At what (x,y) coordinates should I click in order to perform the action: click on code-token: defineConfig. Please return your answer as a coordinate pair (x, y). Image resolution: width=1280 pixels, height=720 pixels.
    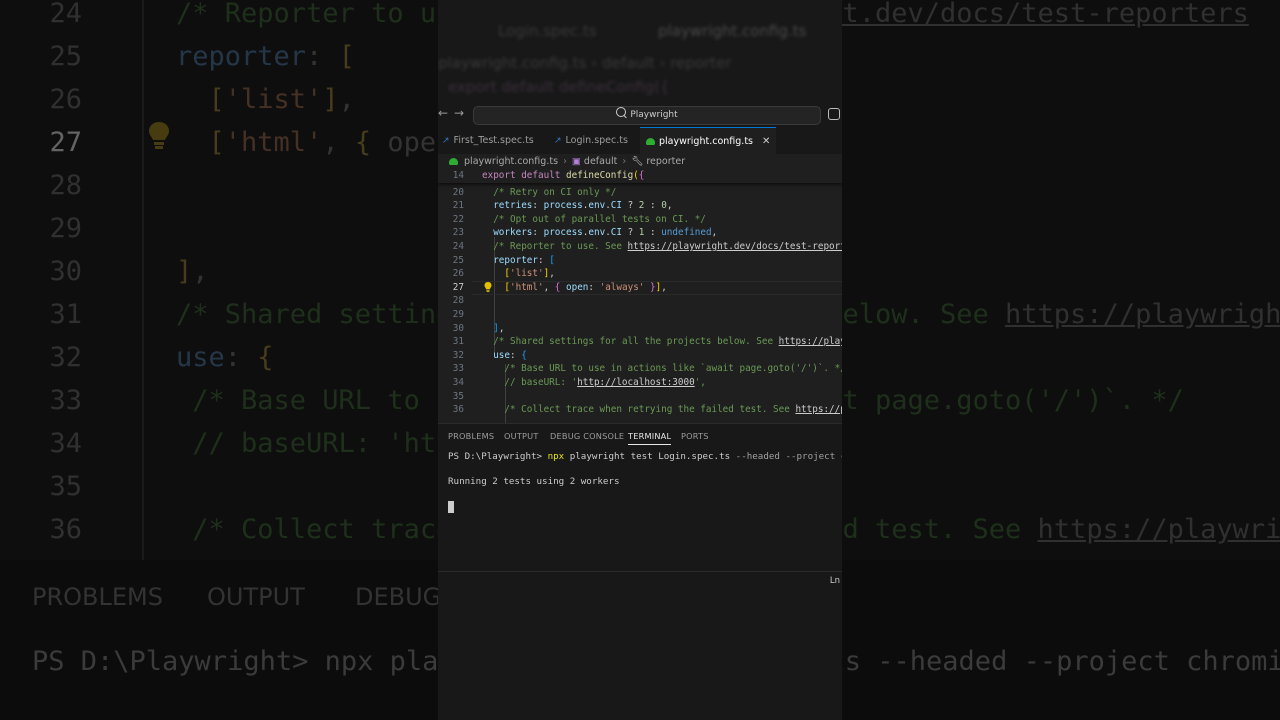
    Looking at the image, I should click on (600, 175).